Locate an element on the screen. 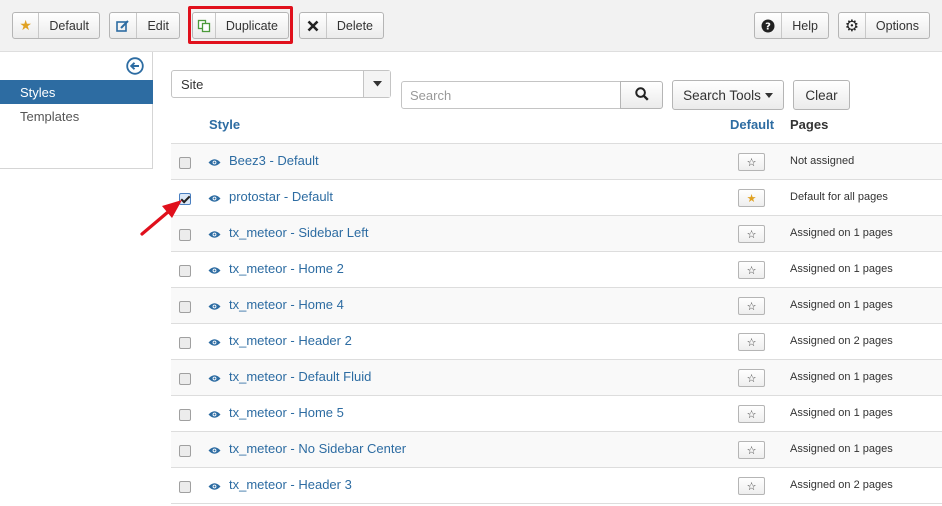 The height and width of the screenshot is (506, 942). table-row: Beez3 - Default ☆ Not assigned is located at coordinates (556, 162).